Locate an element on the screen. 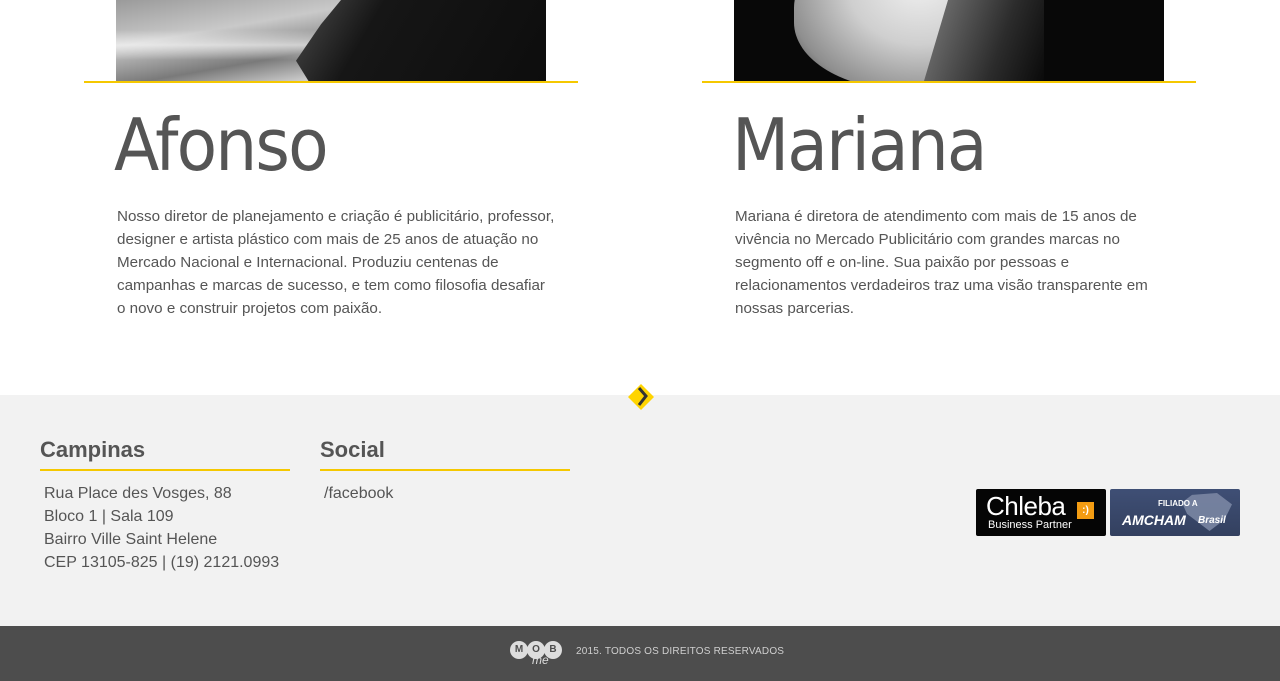 The width and height of the screenshot is (1280, 681). mobme-logo: M O B me is located at coordinates (537, 654).